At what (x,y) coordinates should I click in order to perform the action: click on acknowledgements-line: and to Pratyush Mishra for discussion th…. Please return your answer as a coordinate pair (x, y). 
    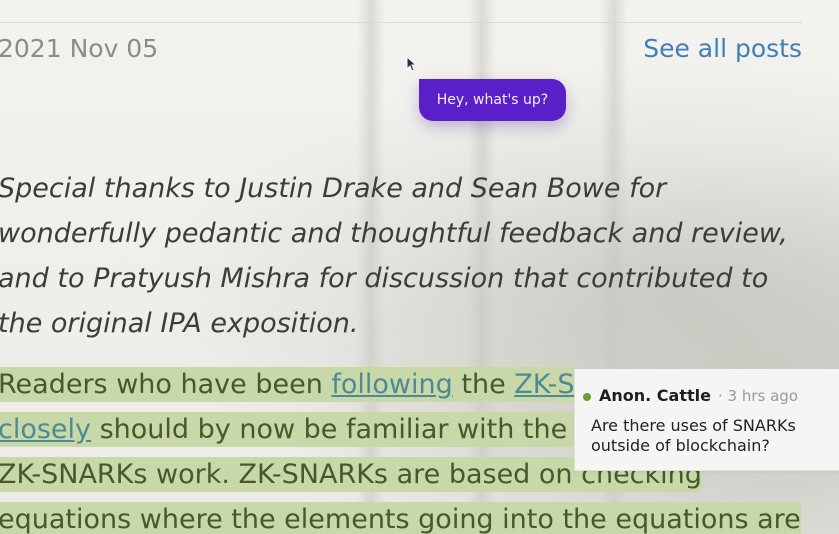
    Looking at the image, I should click on (384, 278).